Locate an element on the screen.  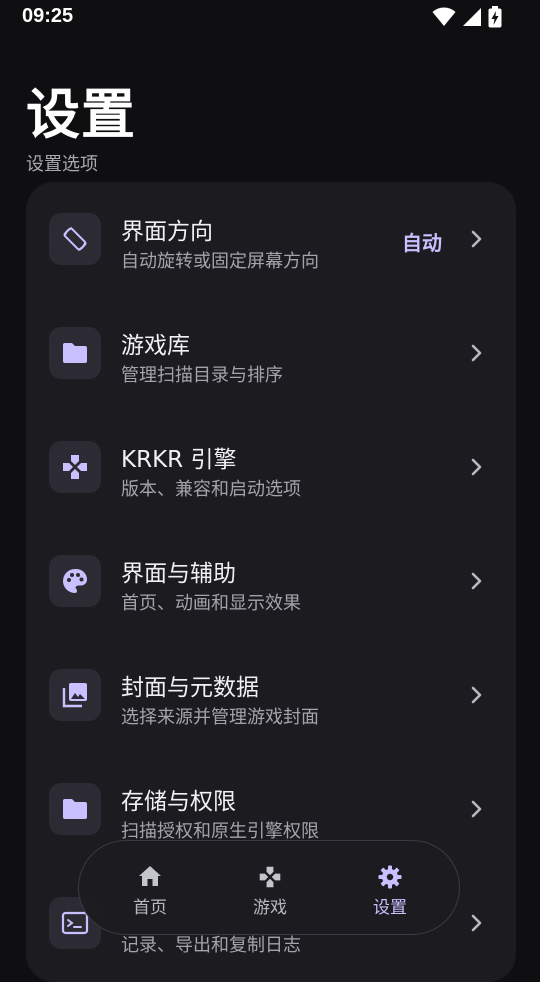
setting-item-title: 界面与辅助 is located at coordinates (178, 574).